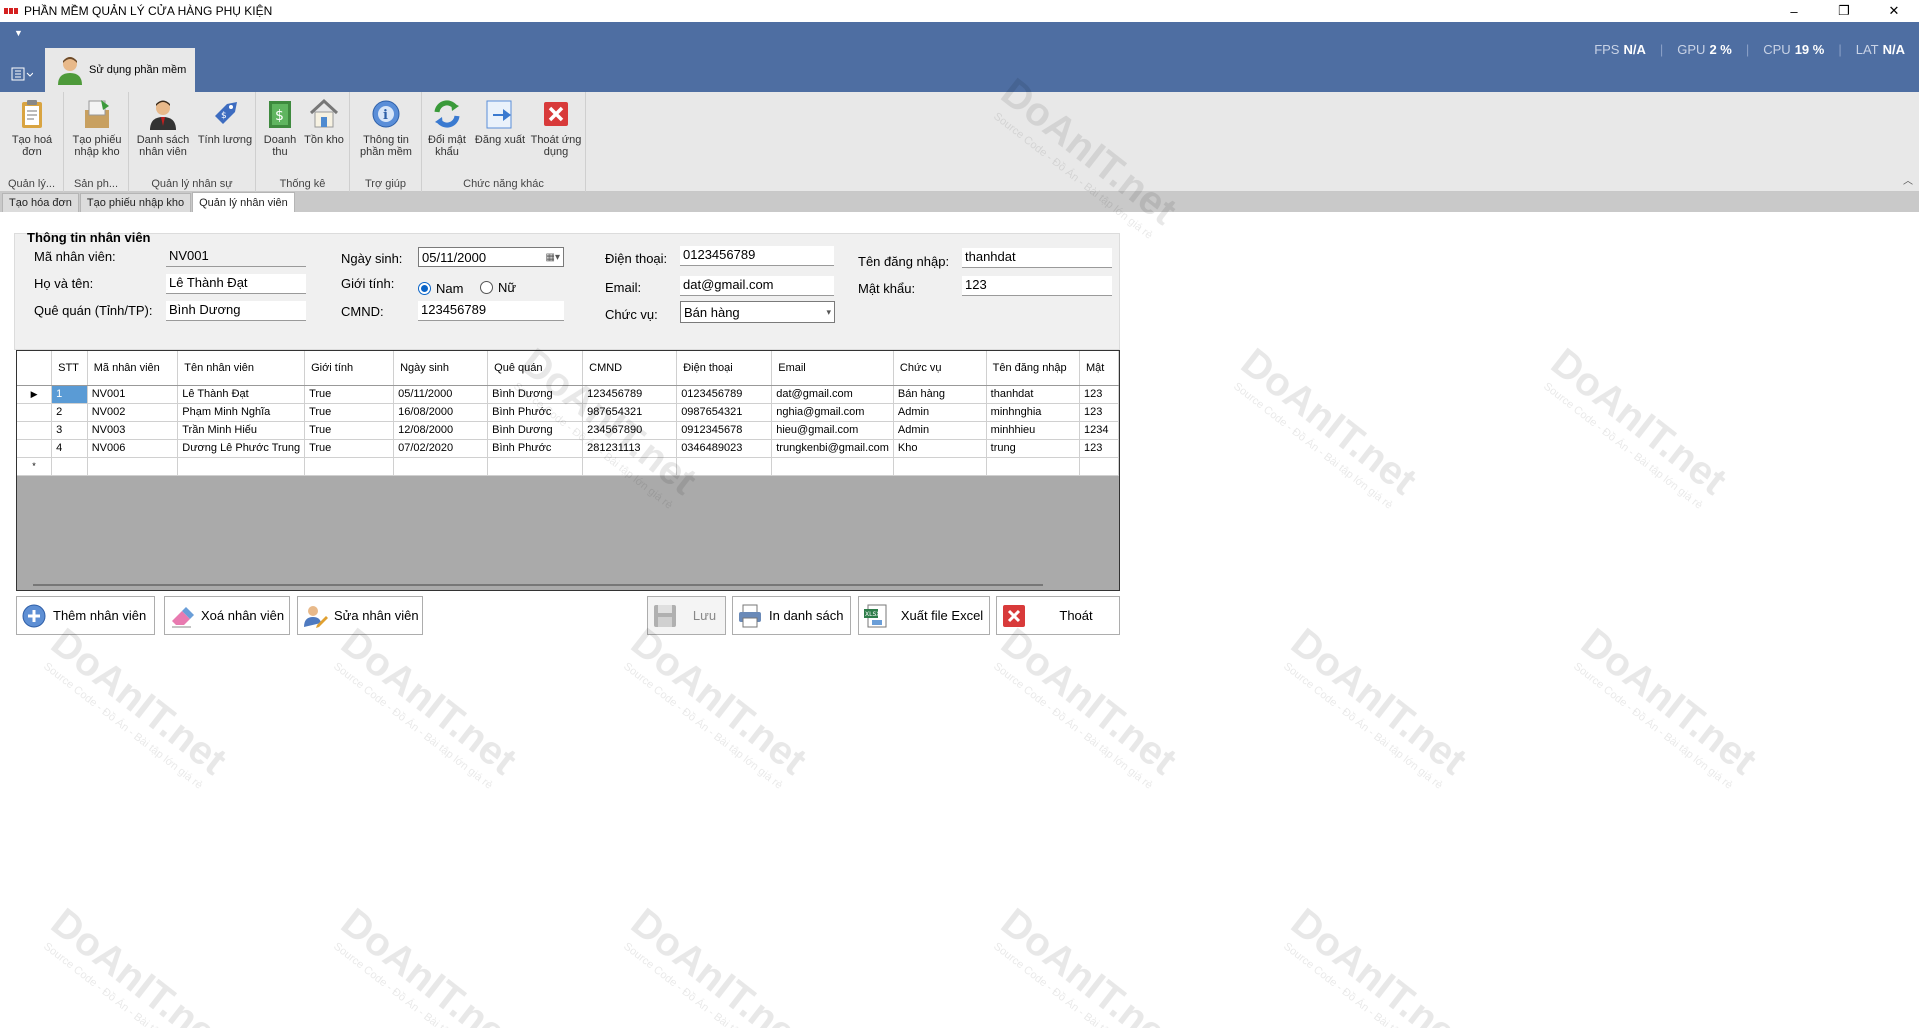 This screenshot has height=1028, width=1919. What do you see at coordinates (85, 615) in the screenshot?
I see `add-employee-button: Thêm nhân viên` at bounding box center [85, 615].